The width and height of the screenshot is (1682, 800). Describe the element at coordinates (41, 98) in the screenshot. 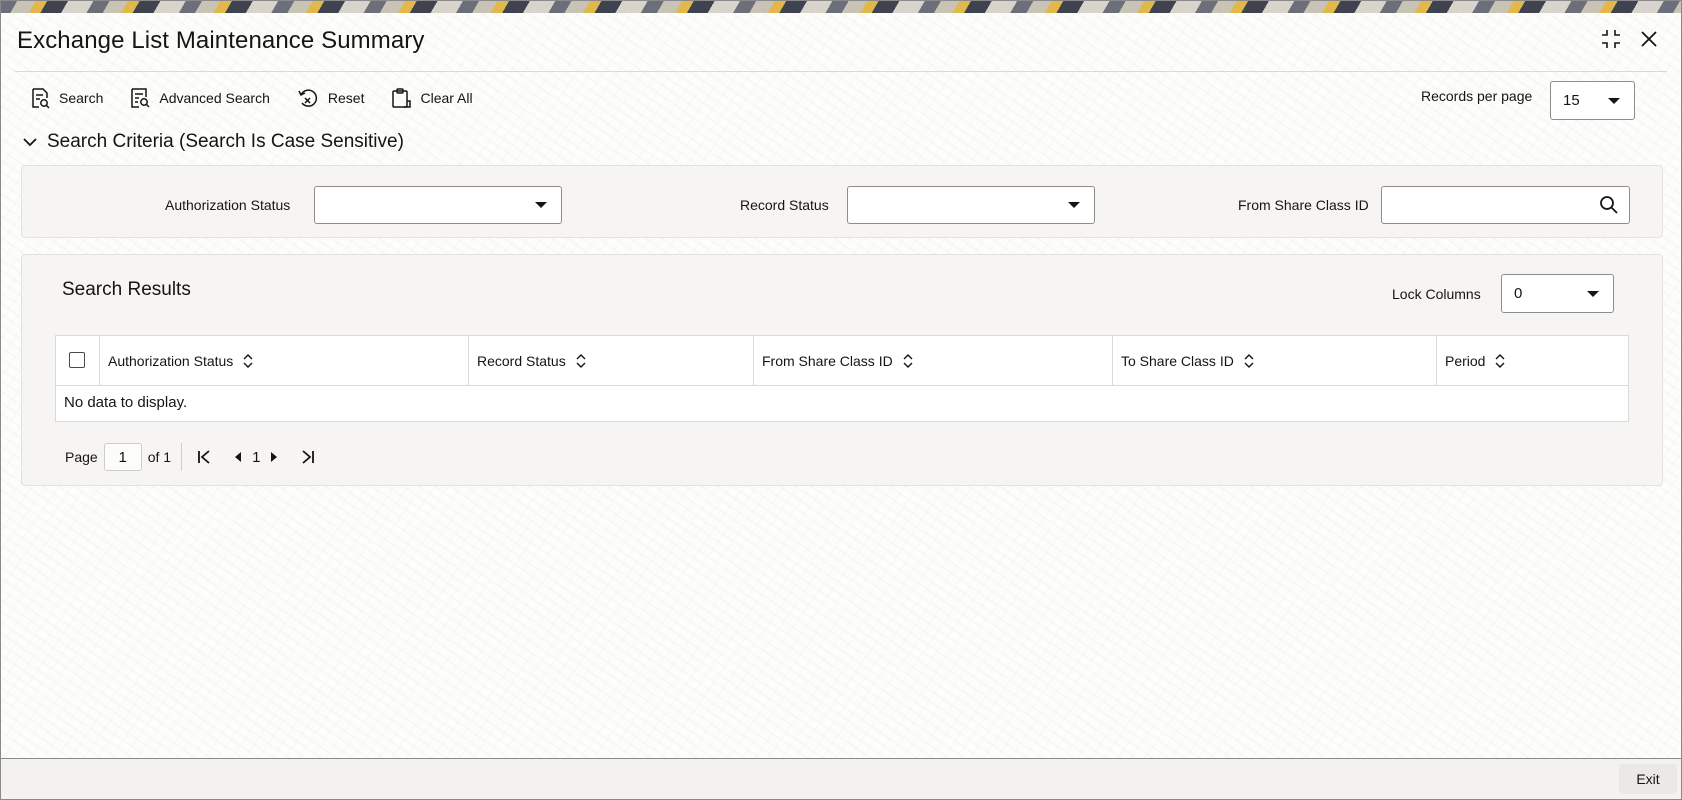

I see `search-doc-icon` at that location.